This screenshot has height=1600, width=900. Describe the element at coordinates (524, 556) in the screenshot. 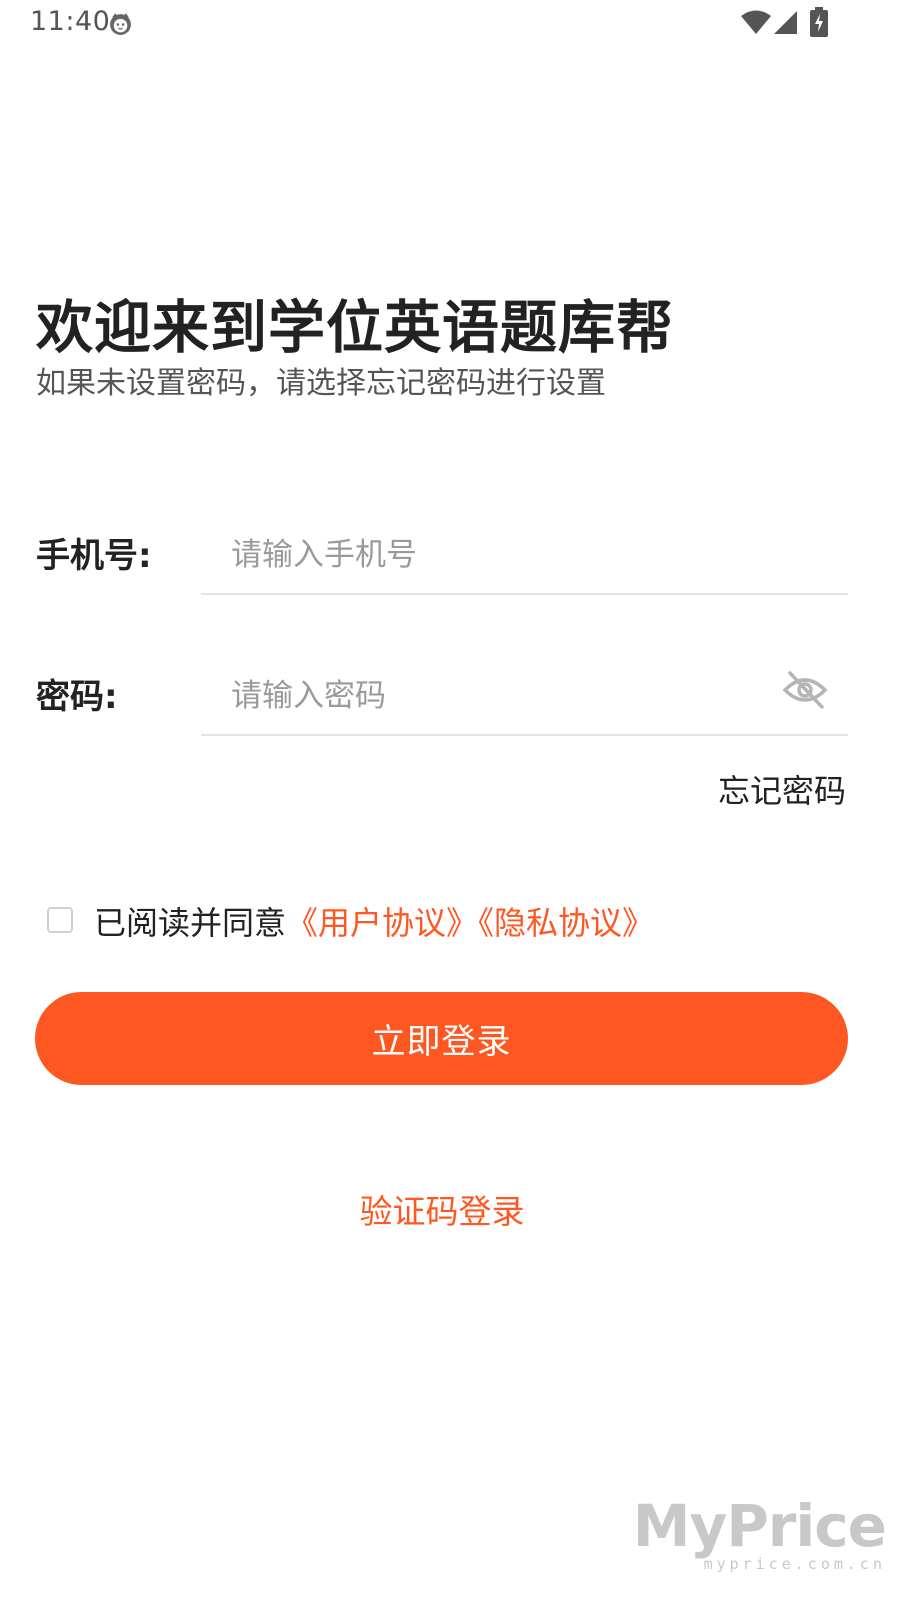

I see `phone-input` at that location.